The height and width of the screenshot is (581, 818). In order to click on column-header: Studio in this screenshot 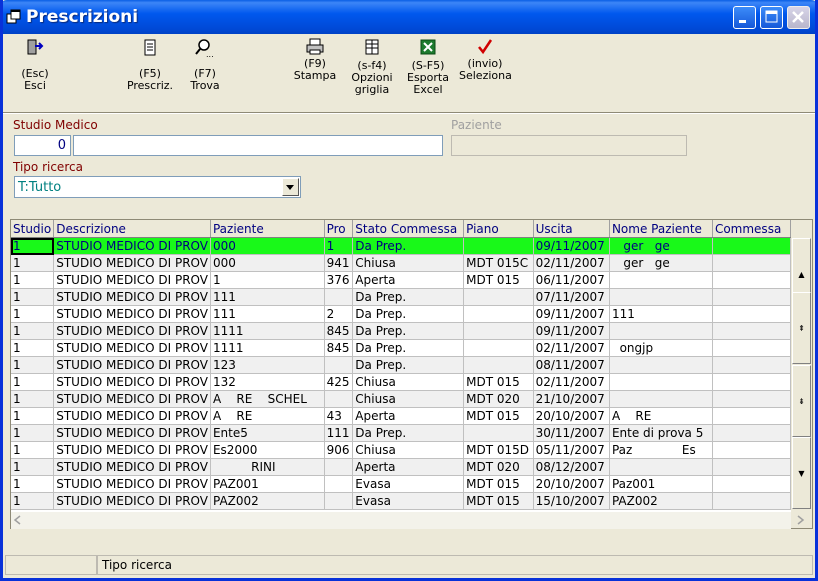, I will do `click(33, 229)`.